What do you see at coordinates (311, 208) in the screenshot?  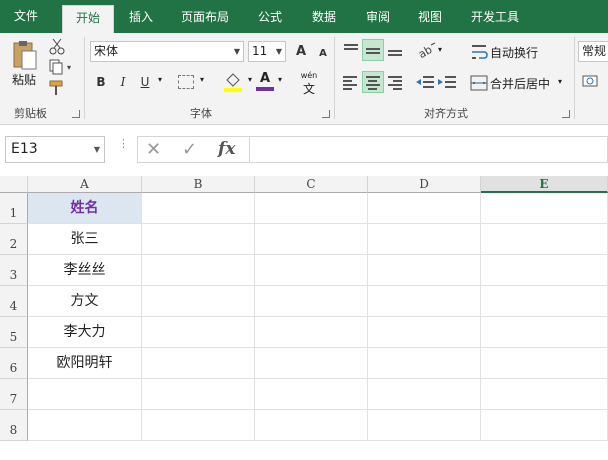 I see `cell-c1` at bounding box center [311, 208].